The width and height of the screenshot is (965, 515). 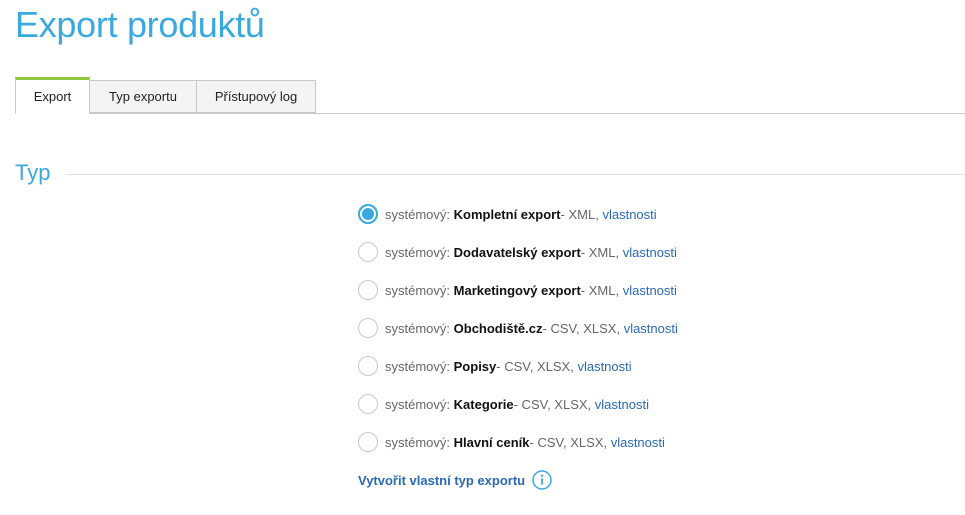 I want to click on tab-pristupovy-log: Přístupový log, so click(x=256, y=96).